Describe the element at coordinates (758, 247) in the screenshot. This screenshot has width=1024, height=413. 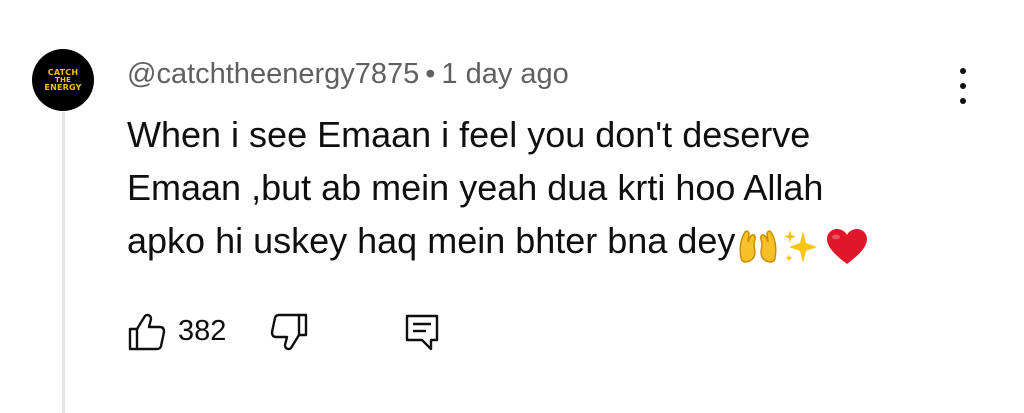
I see `open-hands-icon` at that location.